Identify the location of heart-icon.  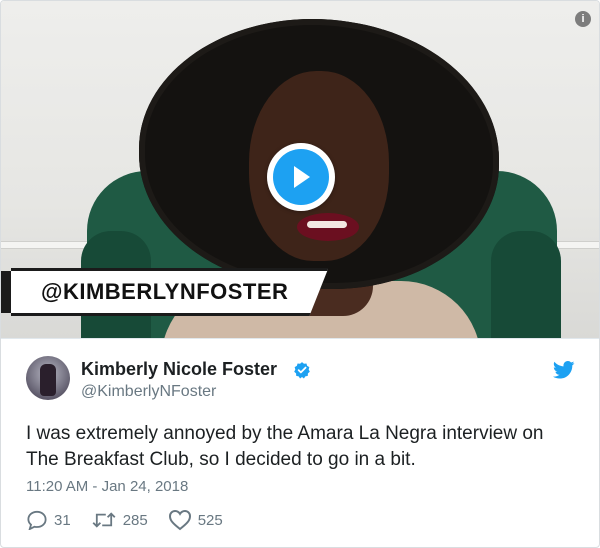
(179, 520).